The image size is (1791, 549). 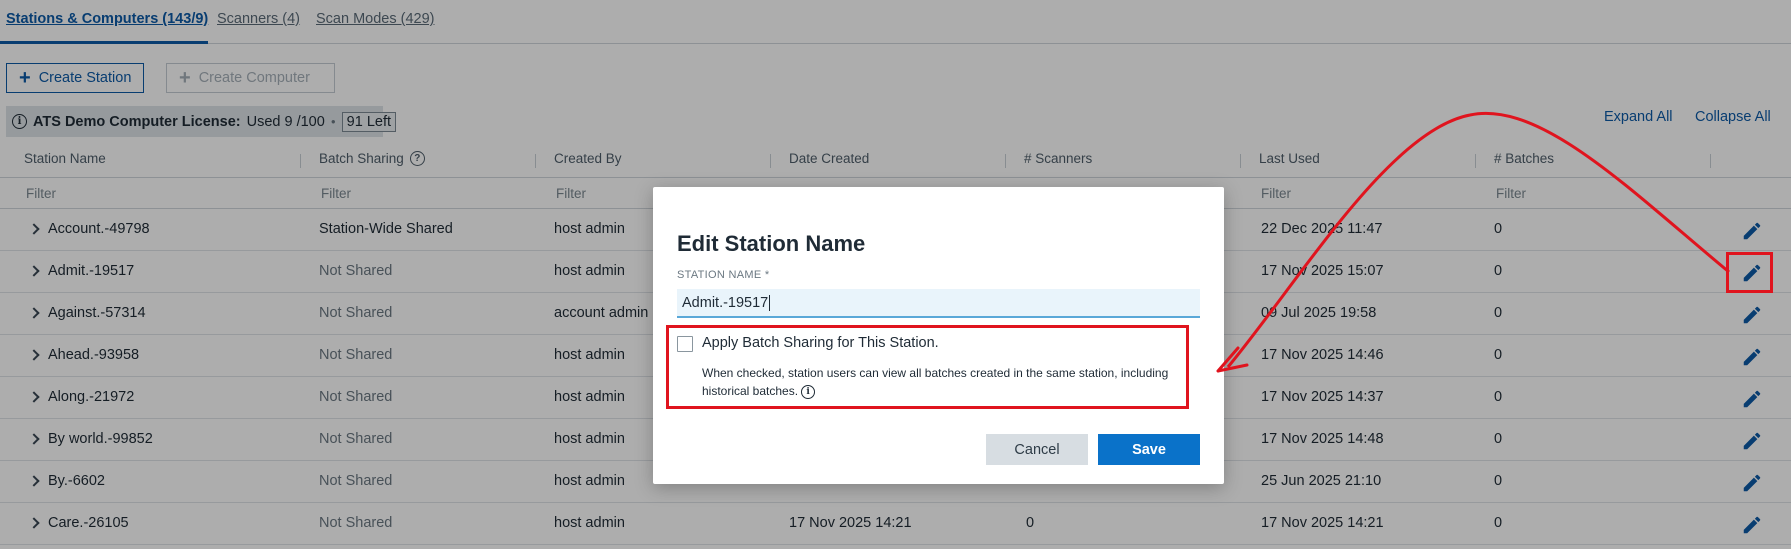 I want to click on text-cursor, so click(x=770, y=303).